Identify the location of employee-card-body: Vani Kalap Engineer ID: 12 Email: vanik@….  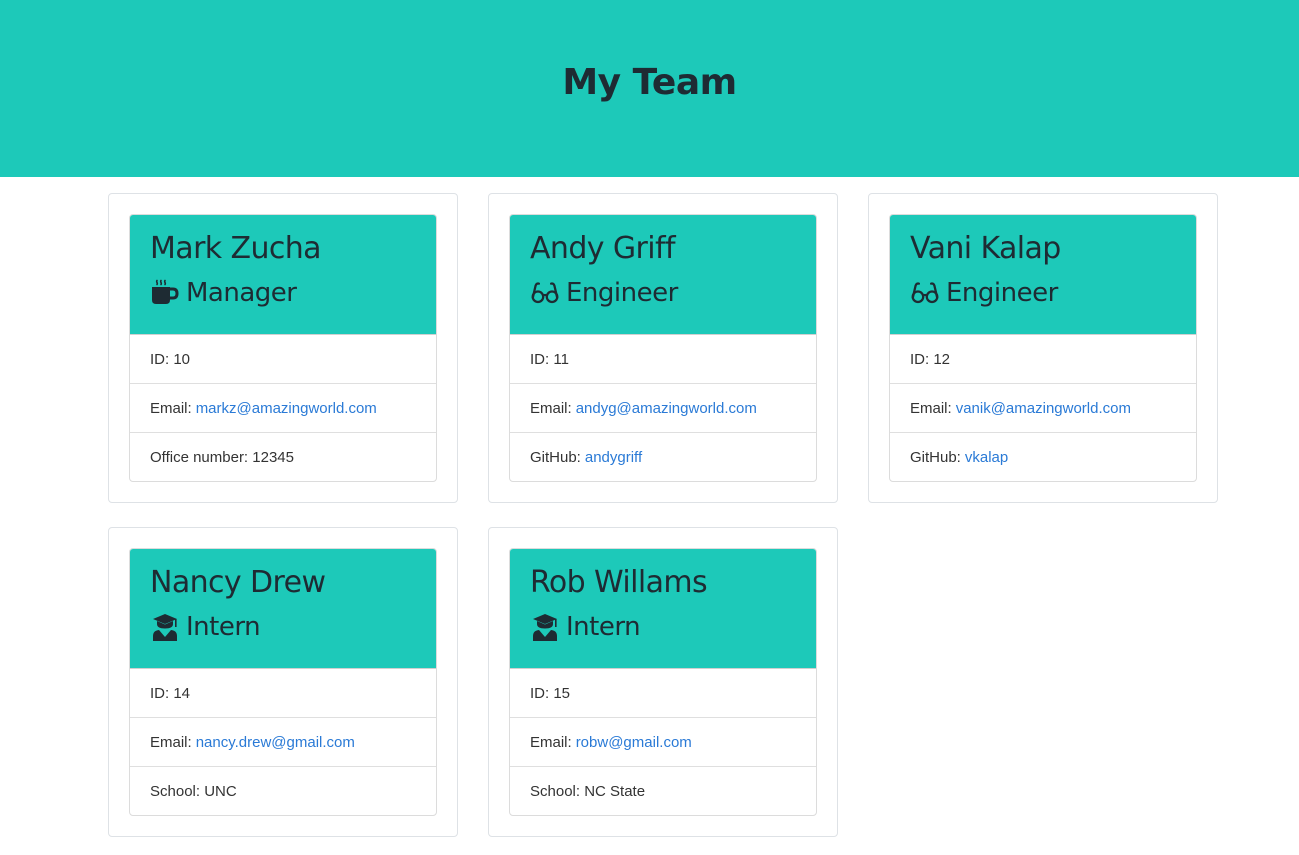
(1043, 348).